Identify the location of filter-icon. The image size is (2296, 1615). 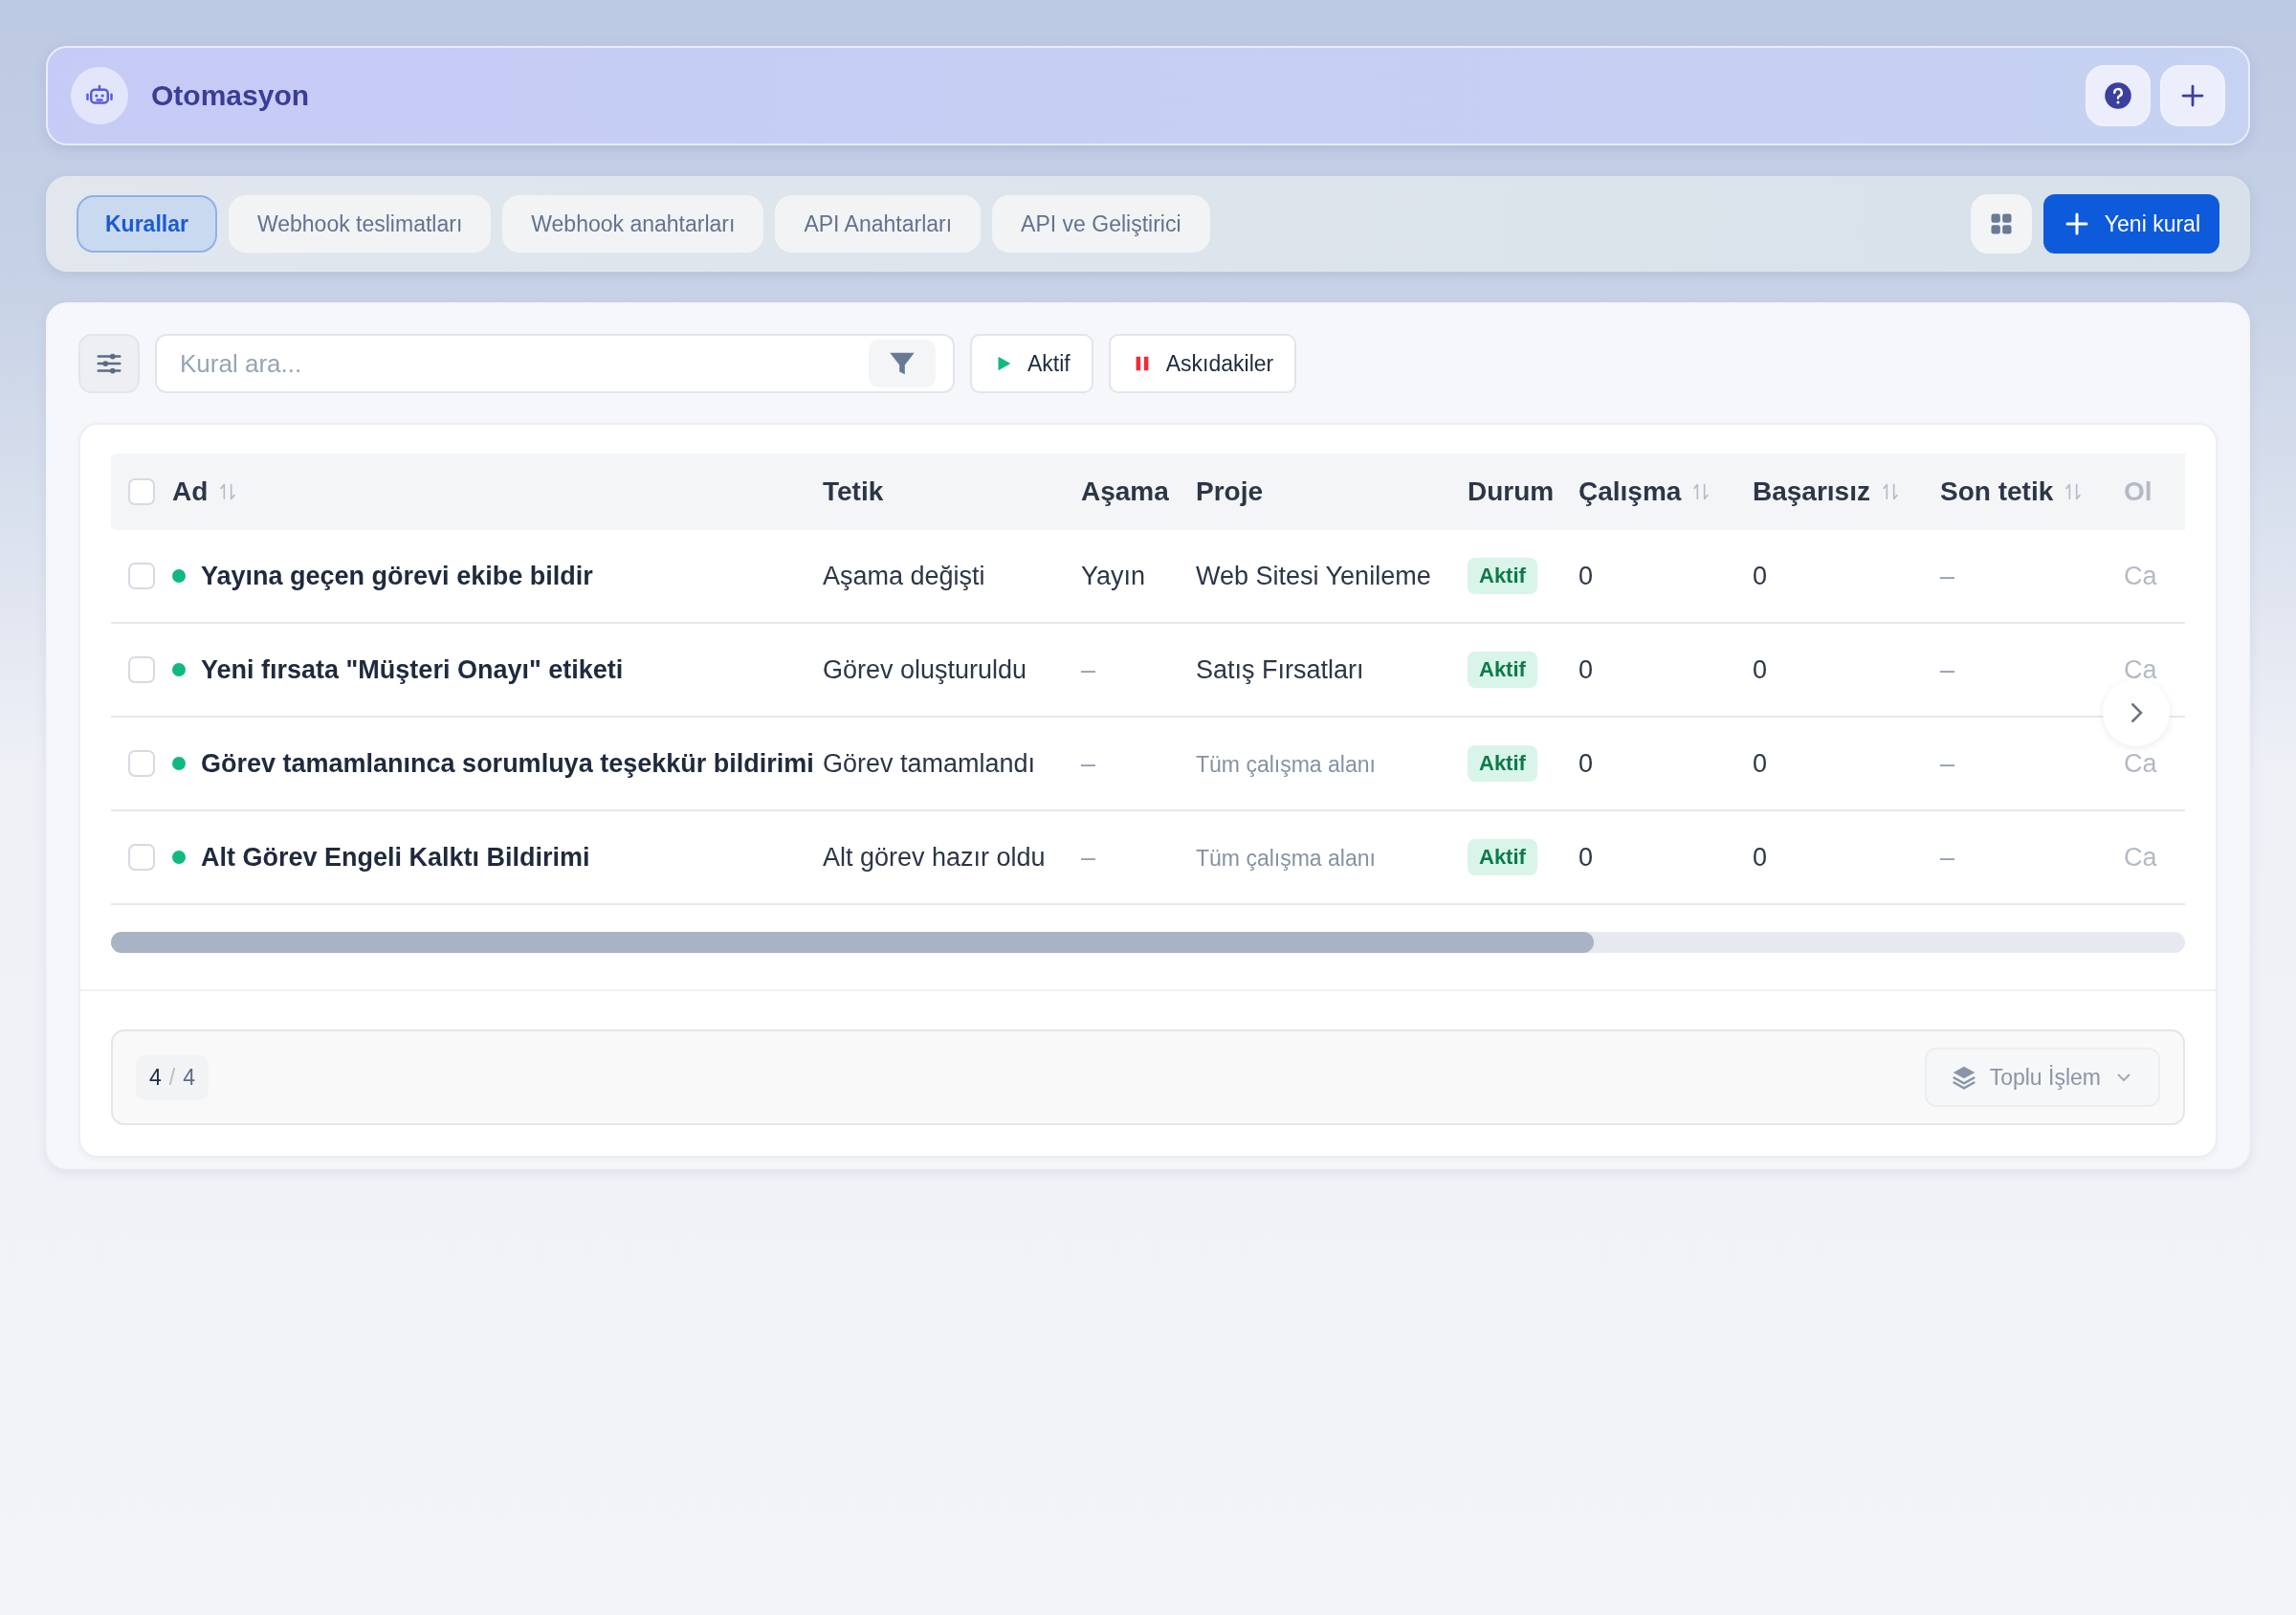
(902, 363).